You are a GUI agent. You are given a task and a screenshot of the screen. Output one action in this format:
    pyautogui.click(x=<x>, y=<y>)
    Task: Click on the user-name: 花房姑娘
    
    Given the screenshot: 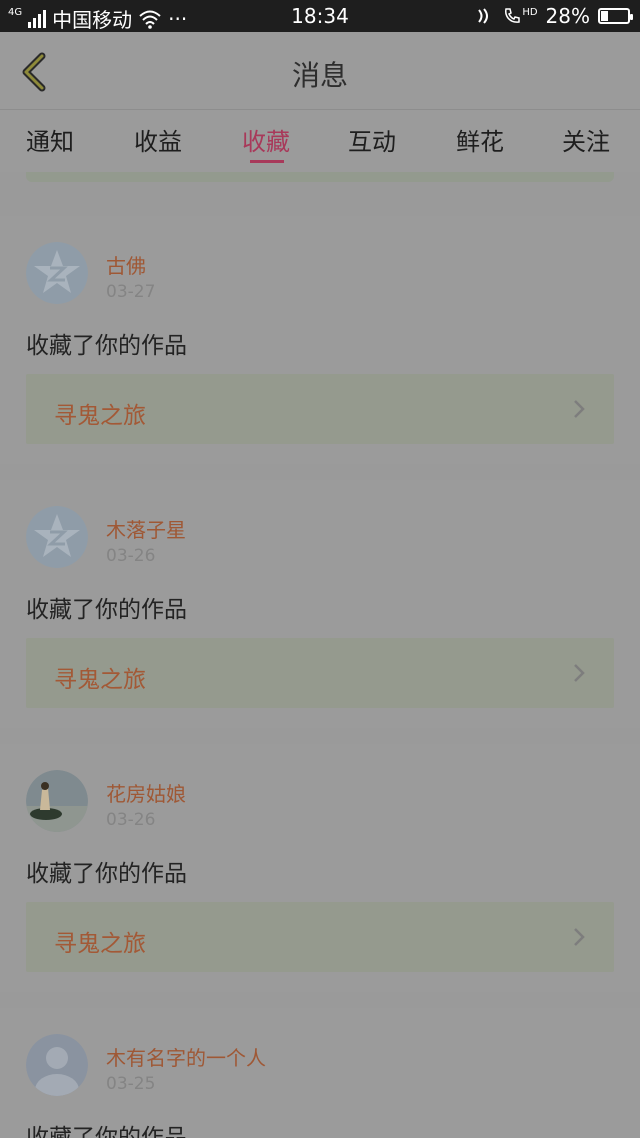 What is the action you would take?
    pyautogui.click(x=146, y=792)
    